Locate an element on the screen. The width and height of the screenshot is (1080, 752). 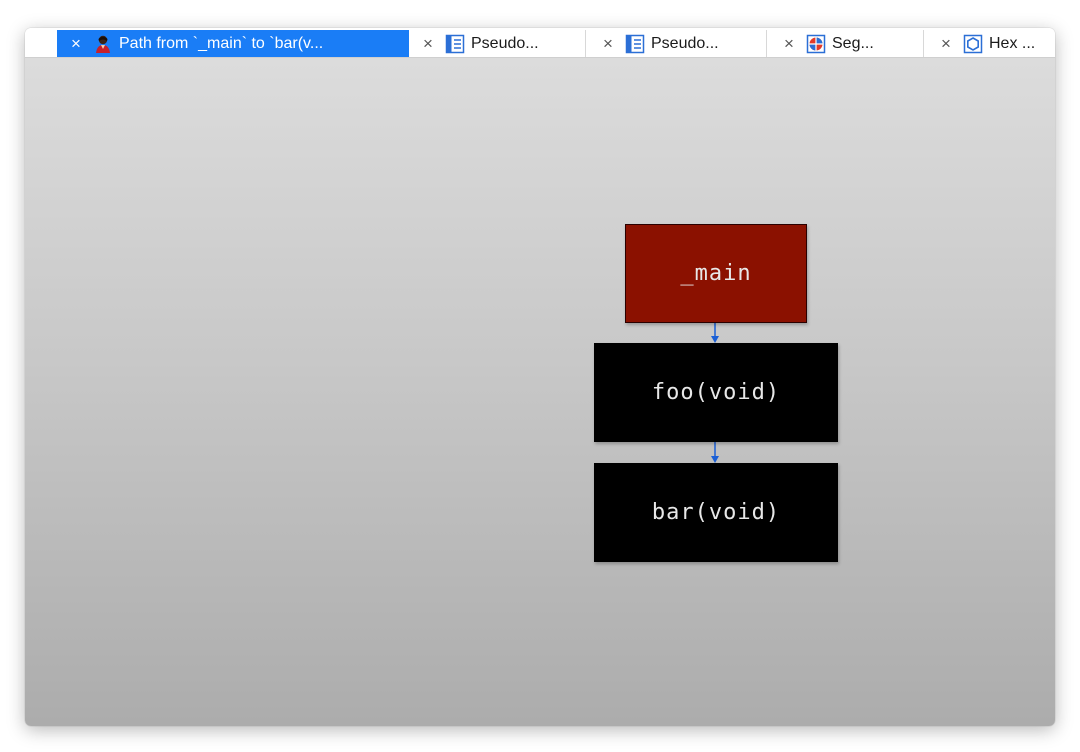
node-label: foo(void) is located at coordinates (716, 392).